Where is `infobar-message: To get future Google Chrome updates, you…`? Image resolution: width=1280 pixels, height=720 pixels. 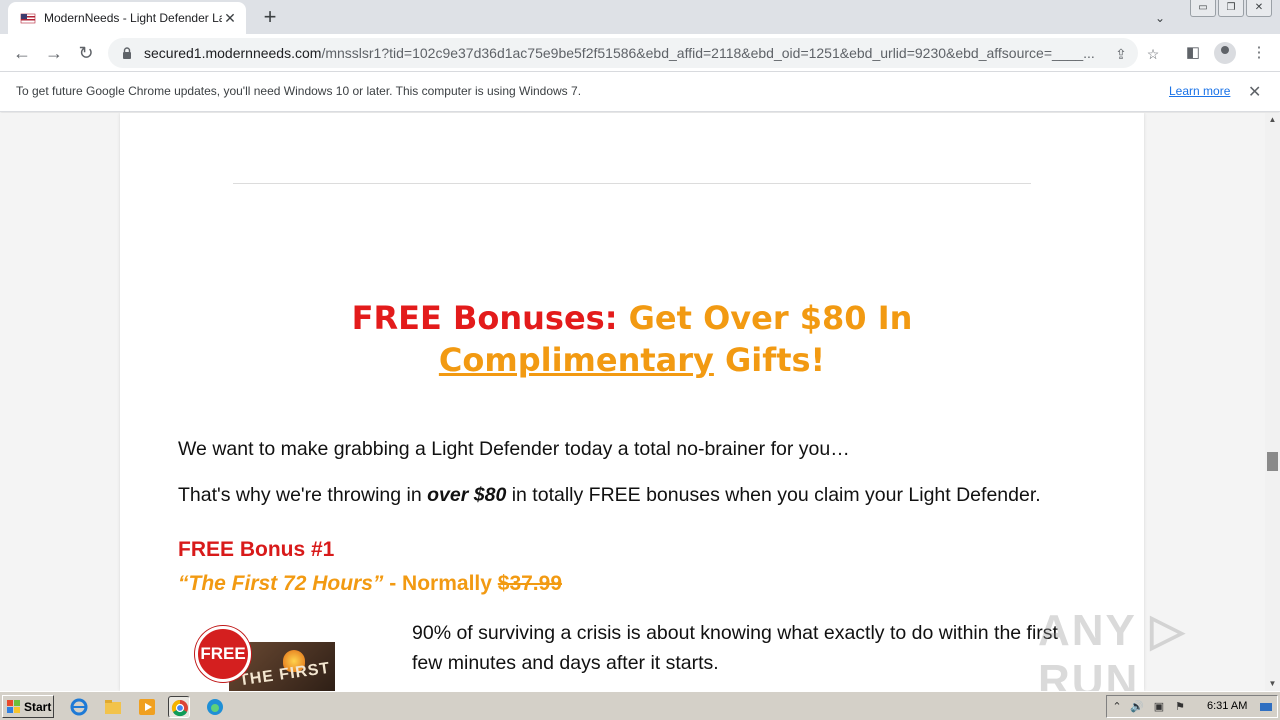 infobar-message: To get future Google Chrome updates, you… is located at coordinates (299, 91).